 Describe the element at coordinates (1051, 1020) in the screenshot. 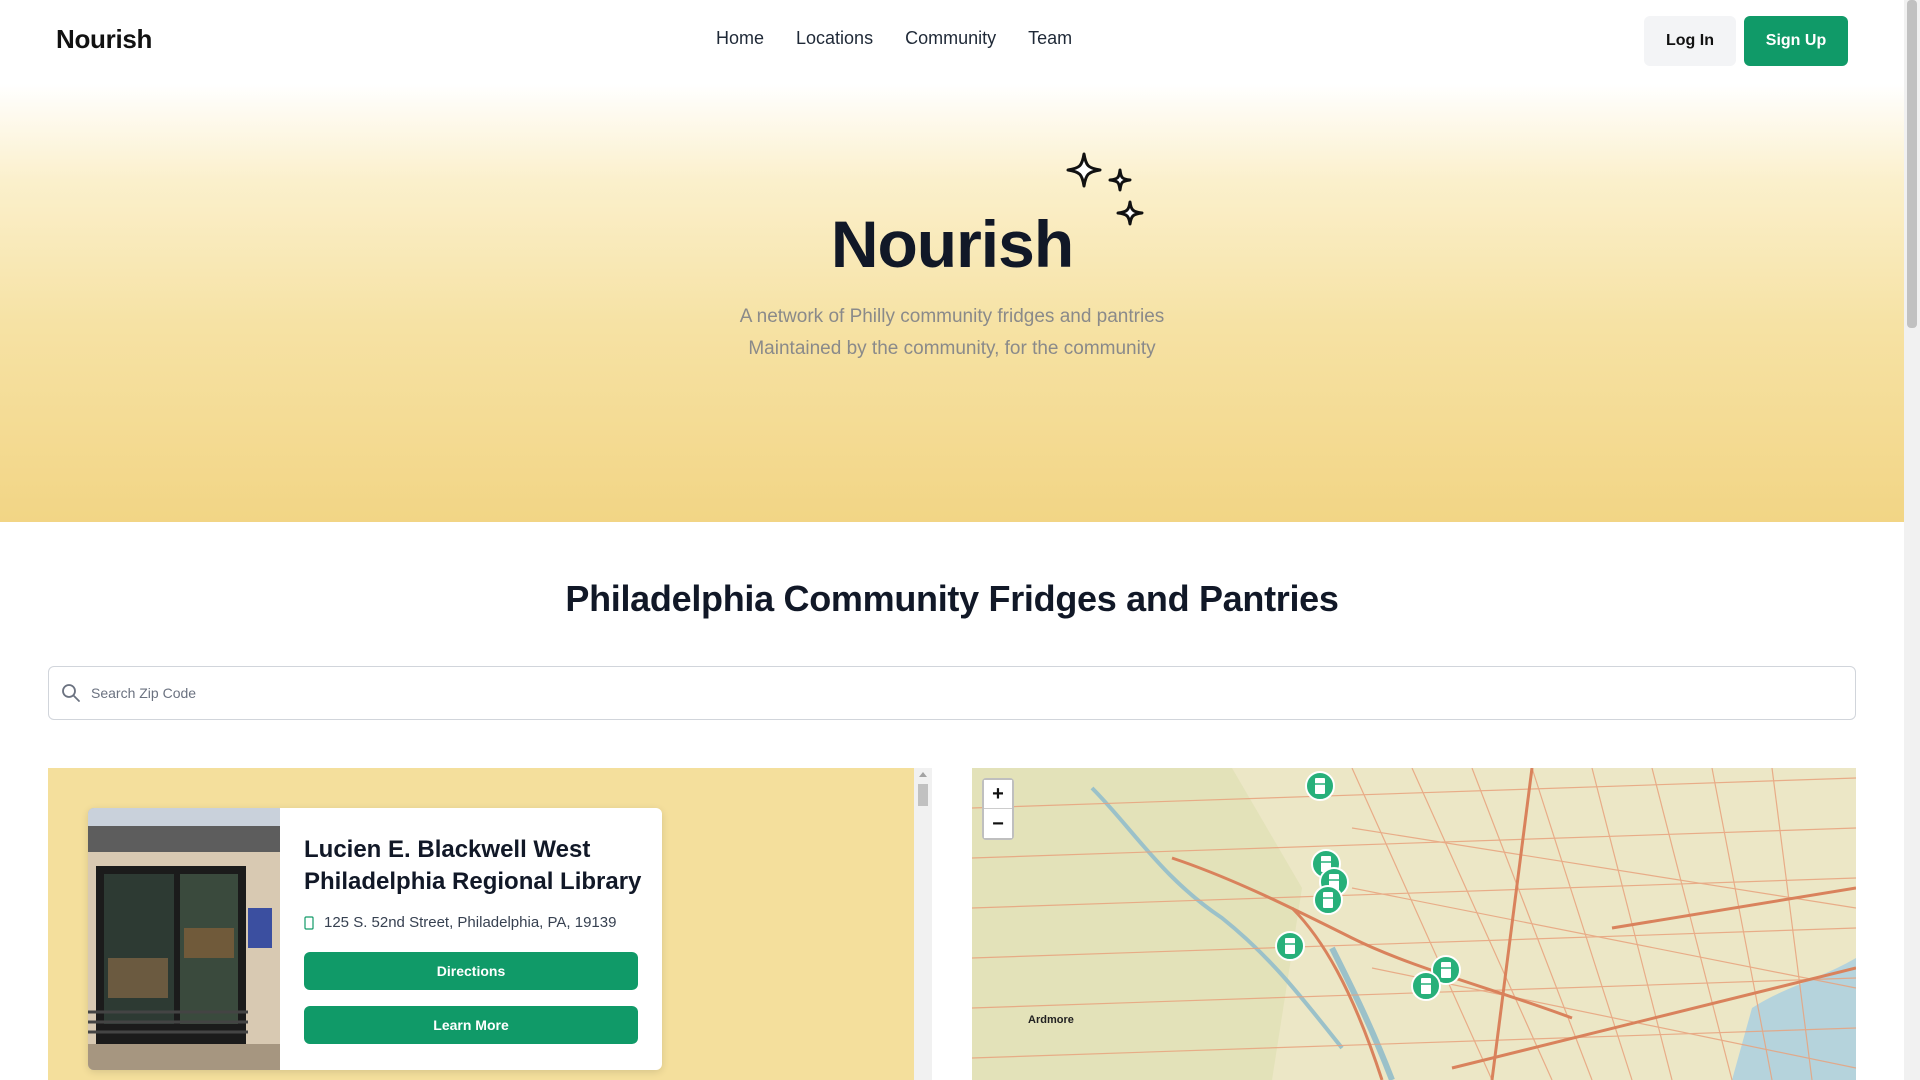

I see `map-place-label: Ardmore` at that location.